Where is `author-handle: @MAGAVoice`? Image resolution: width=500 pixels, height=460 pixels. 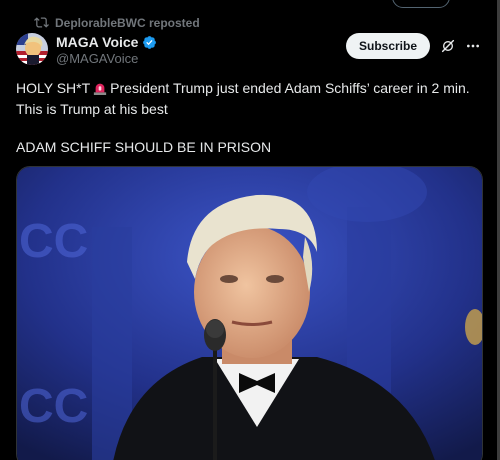
author-handle: @MAGAVoice is located at coordinates (97, 58).